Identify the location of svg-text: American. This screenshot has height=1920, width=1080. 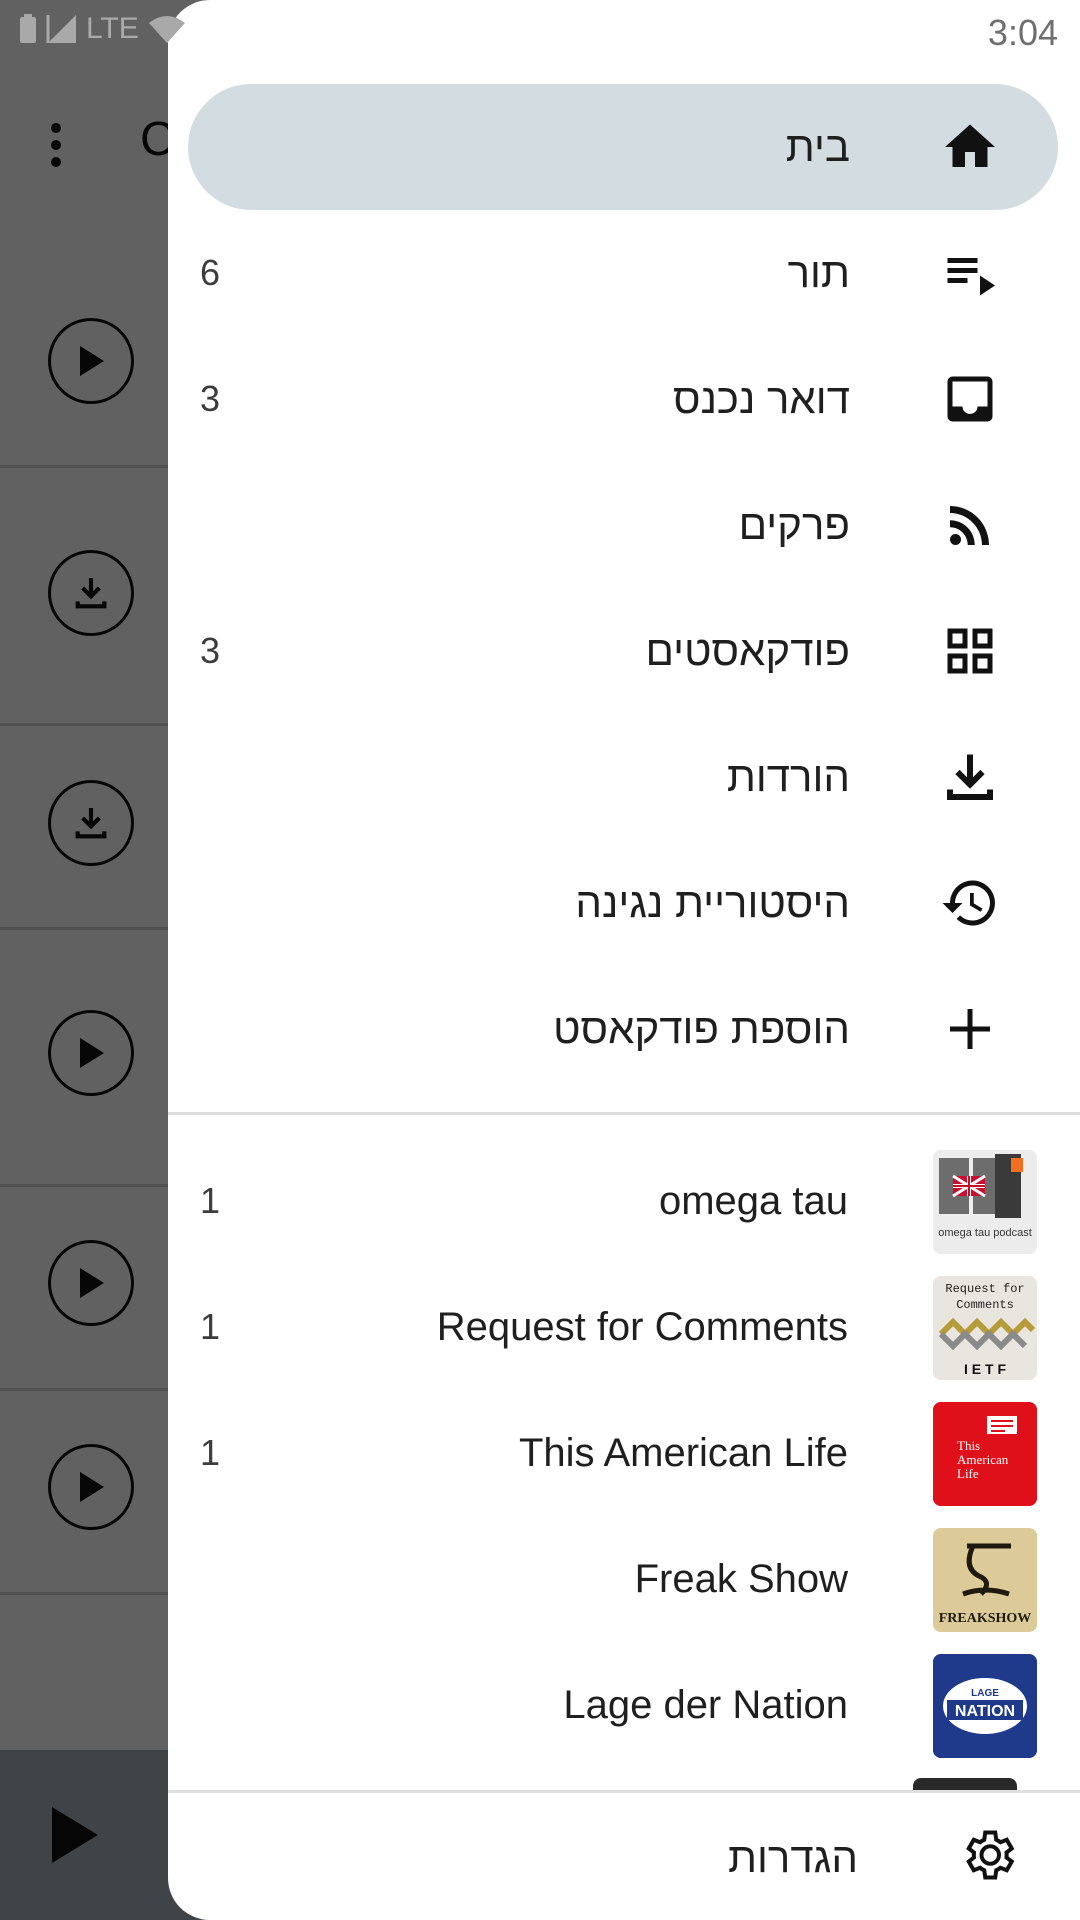
(983, 1459).